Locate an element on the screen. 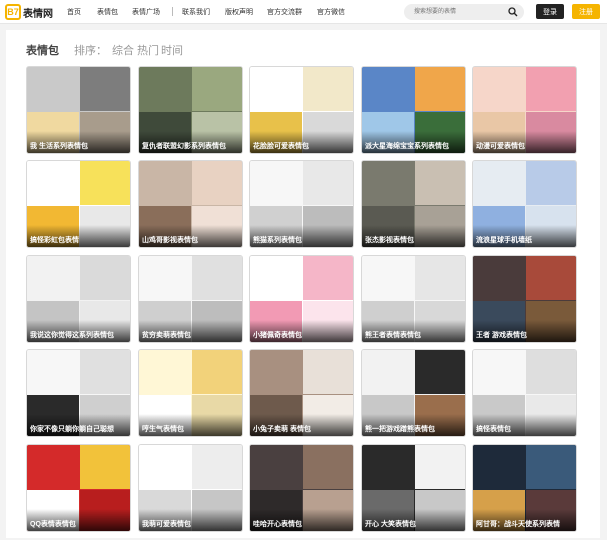 The width and height of the screenshot is (607, 540). card-title: 复仇者联盟幻影系列表情包 is located at coordinates (190, 142).